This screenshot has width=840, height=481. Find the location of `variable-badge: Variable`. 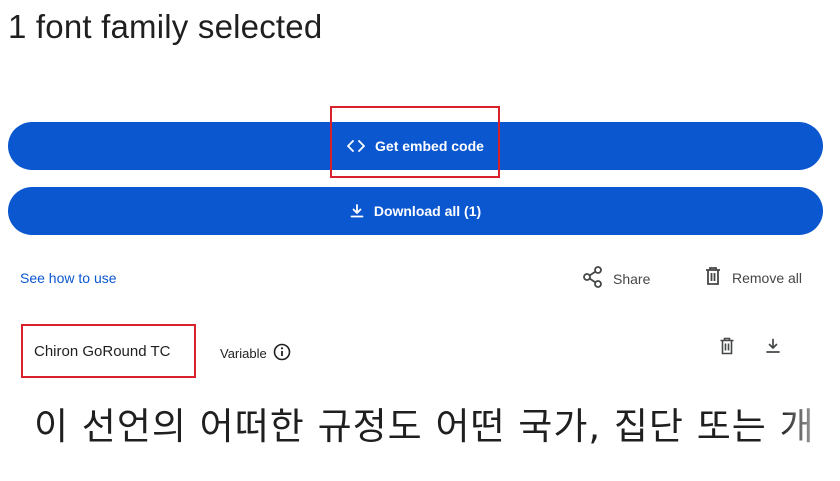

variable-badge: Variable is located at coordinates (255, 353).